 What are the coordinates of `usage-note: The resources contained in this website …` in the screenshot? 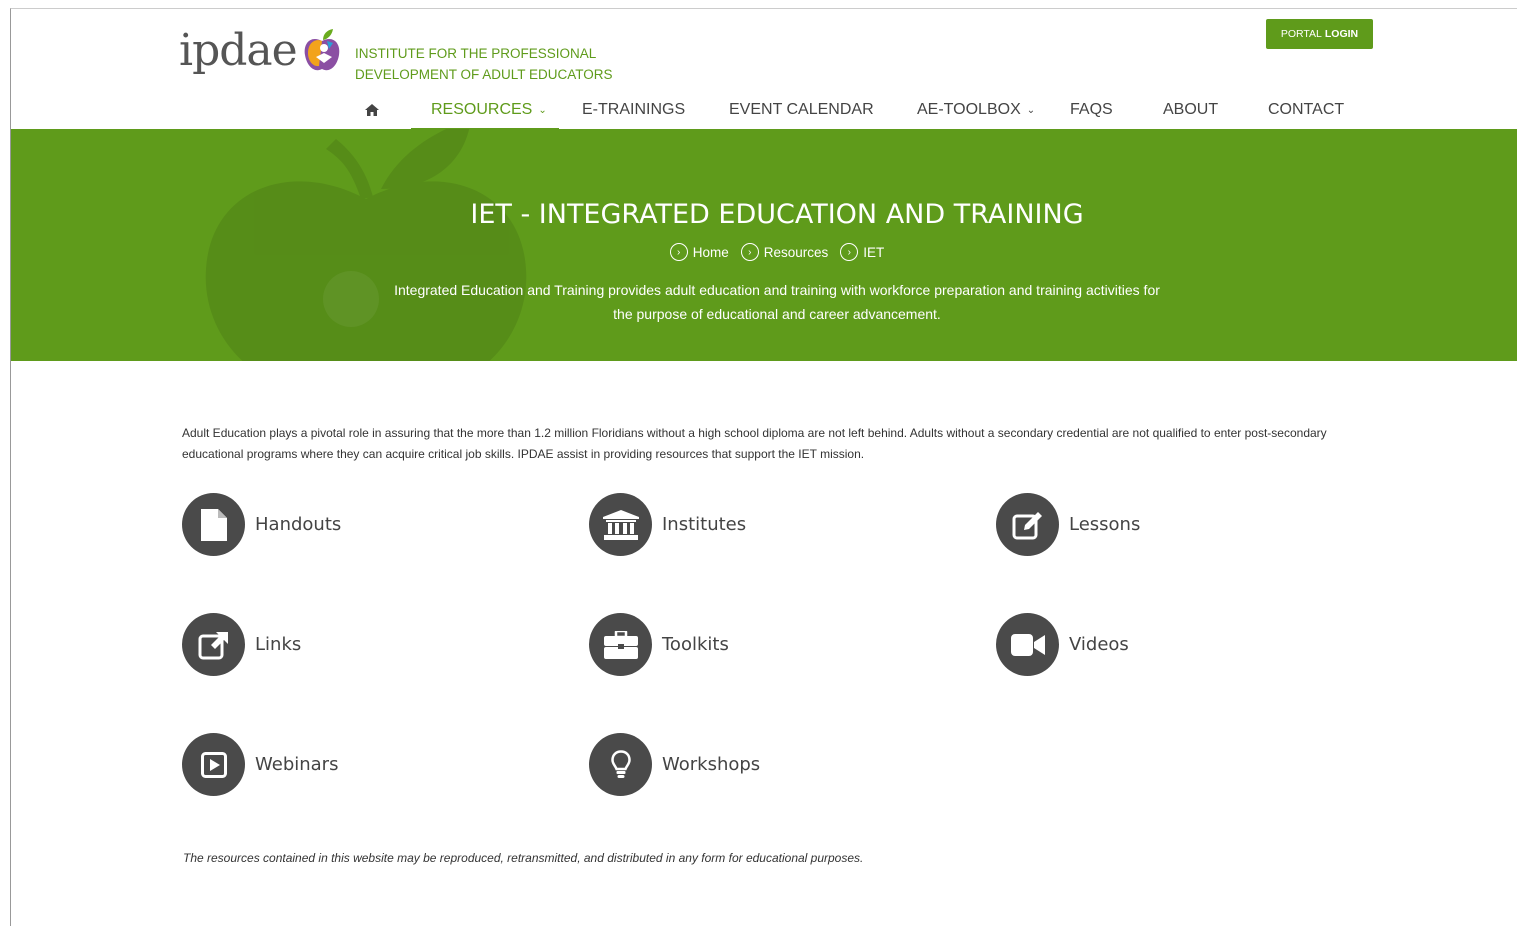 It's located at (523, 858).